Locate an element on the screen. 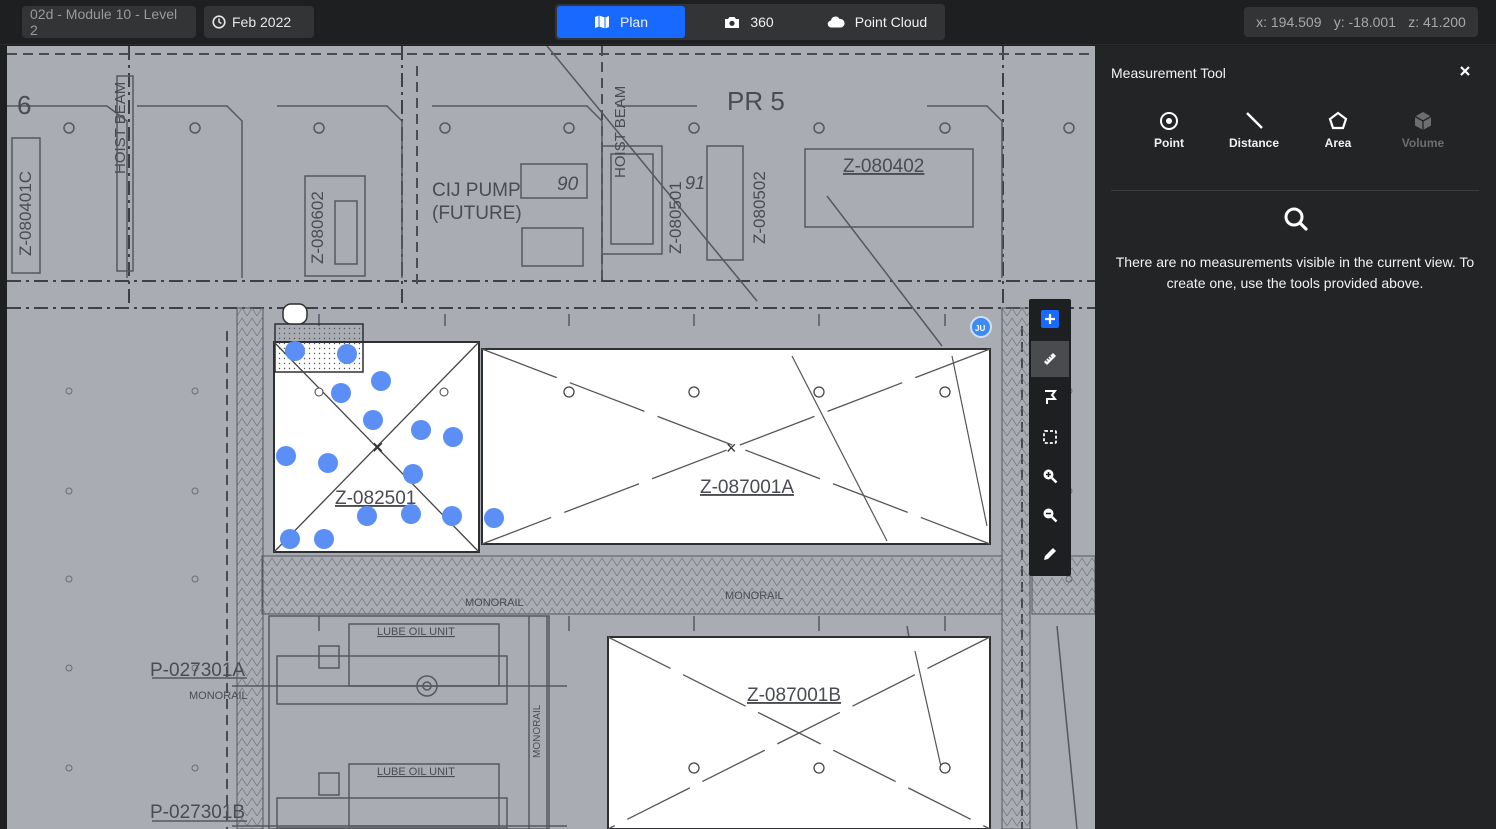  edit-button is located at coordinates (1050, 554).